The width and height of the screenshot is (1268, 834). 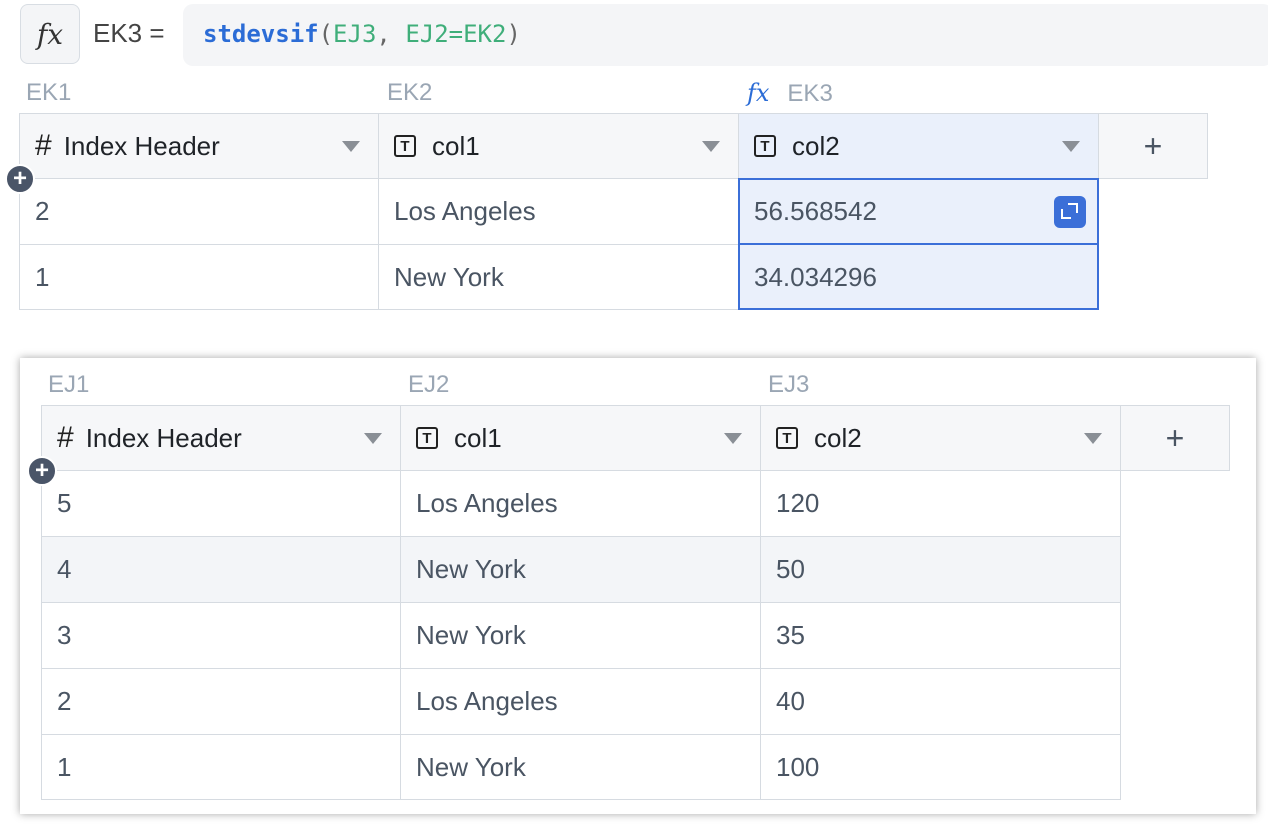 I want to click on table-cell: 40, so click(x=940, y=701).